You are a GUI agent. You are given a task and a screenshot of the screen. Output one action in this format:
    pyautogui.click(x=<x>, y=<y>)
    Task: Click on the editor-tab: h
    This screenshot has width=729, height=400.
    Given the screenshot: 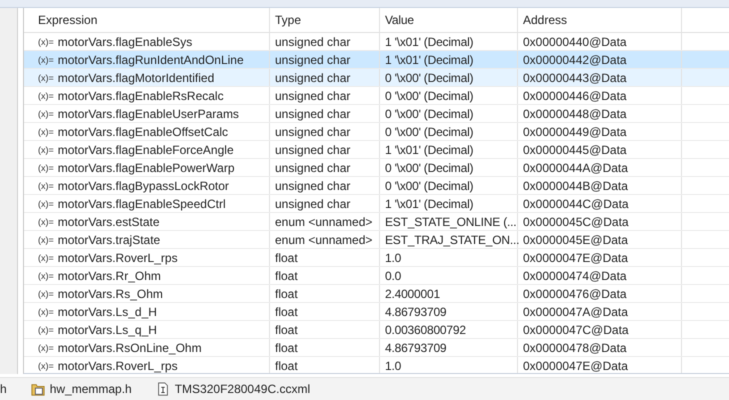 What is the action you would take?
    pyautogui.click(x=3, y=389)
    